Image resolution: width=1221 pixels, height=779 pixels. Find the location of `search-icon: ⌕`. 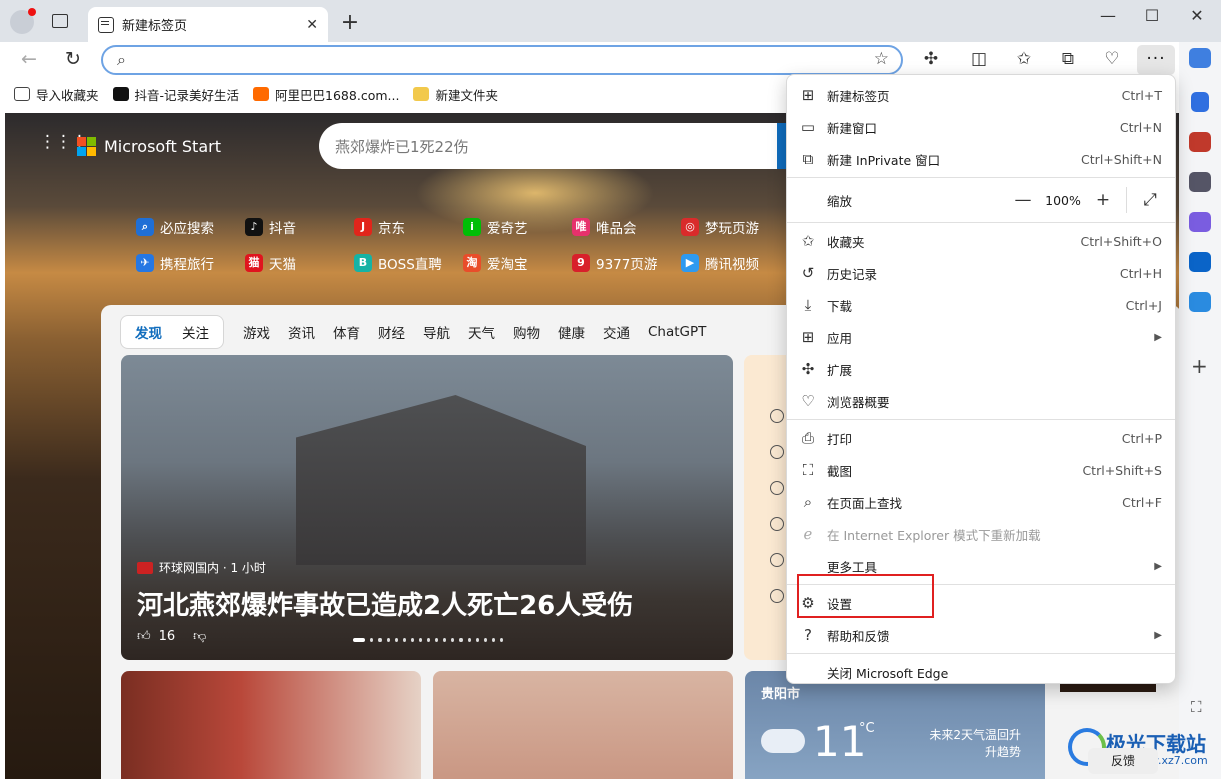

search-icon: ⌕ is located at coordinates (121, 59).